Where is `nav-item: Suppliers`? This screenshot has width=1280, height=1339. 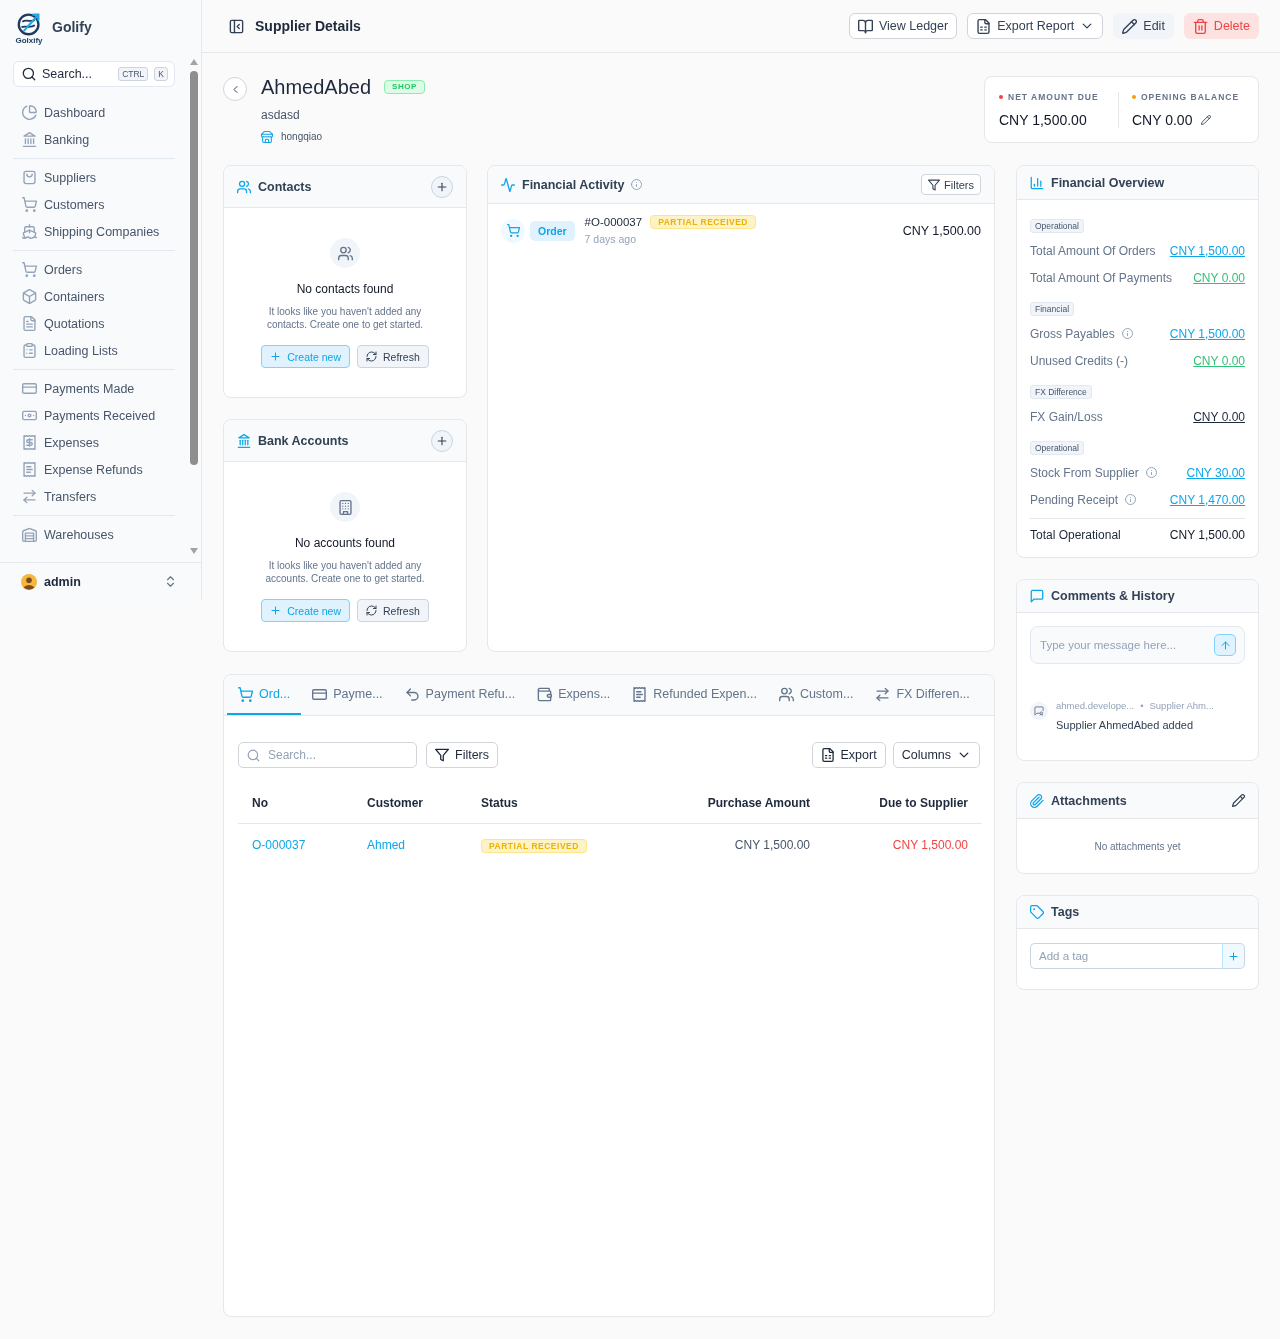
nav-item: Suppliers is located at coordinates (94, 177).